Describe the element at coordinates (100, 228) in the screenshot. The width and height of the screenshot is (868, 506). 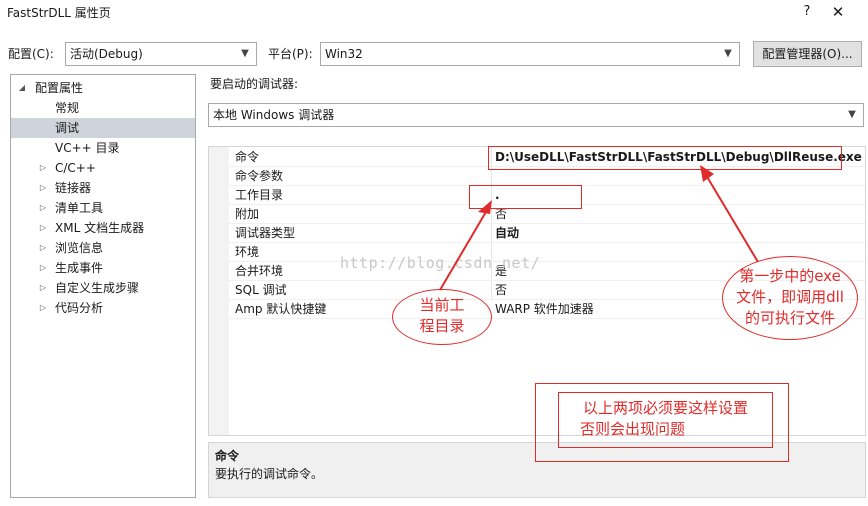
I see `tree-item-label: XML 文档生成器` at that location.